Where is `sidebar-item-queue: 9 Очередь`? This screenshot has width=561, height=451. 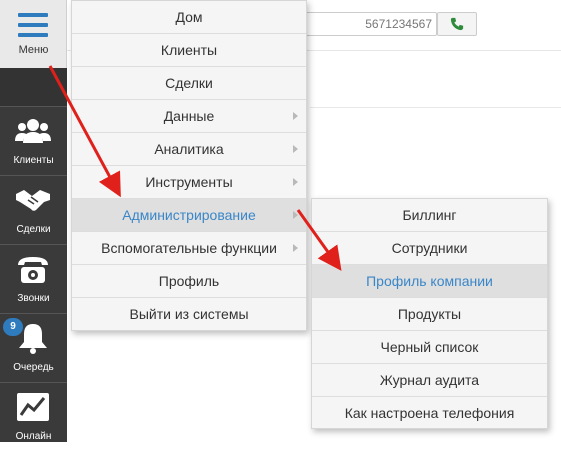
sidebar-item-queue: 9 Очередь is located at coordinates (33, 347).